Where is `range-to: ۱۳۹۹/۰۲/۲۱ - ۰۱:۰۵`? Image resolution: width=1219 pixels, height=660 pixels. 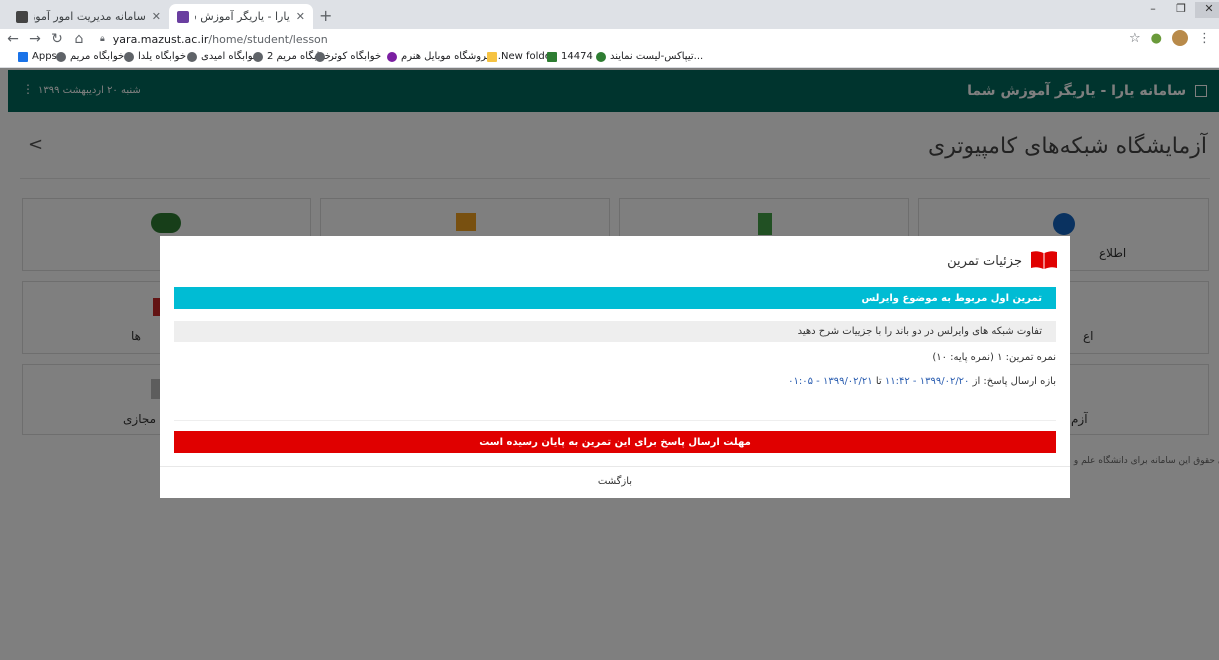 range-to: ۱۳۹۹/۰۲/۲۱ - ۰۱:۰۵ is located at coordinates (830, 381).